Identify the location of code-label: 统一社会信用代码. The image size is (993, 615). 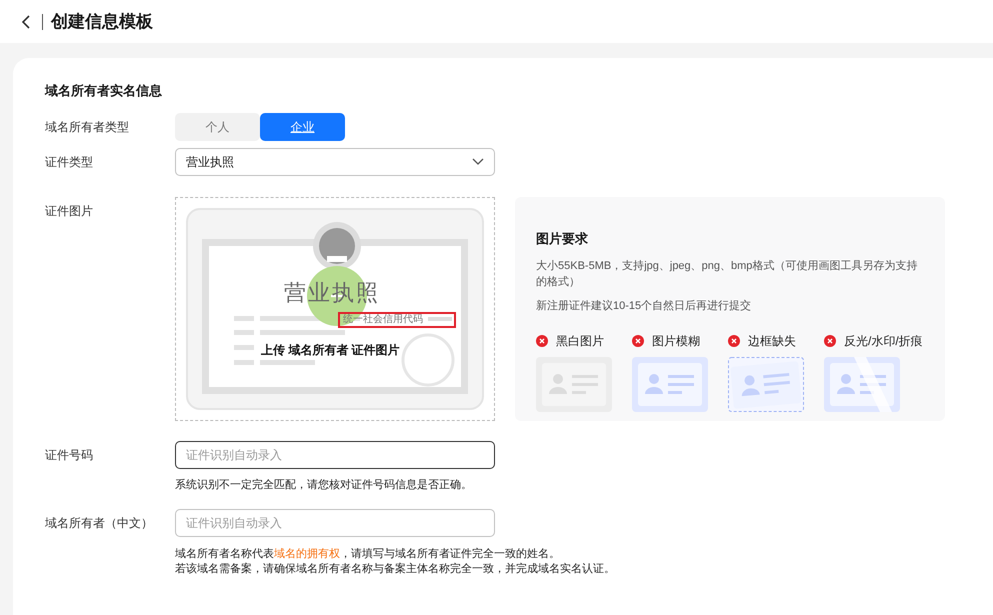
(397, 320).